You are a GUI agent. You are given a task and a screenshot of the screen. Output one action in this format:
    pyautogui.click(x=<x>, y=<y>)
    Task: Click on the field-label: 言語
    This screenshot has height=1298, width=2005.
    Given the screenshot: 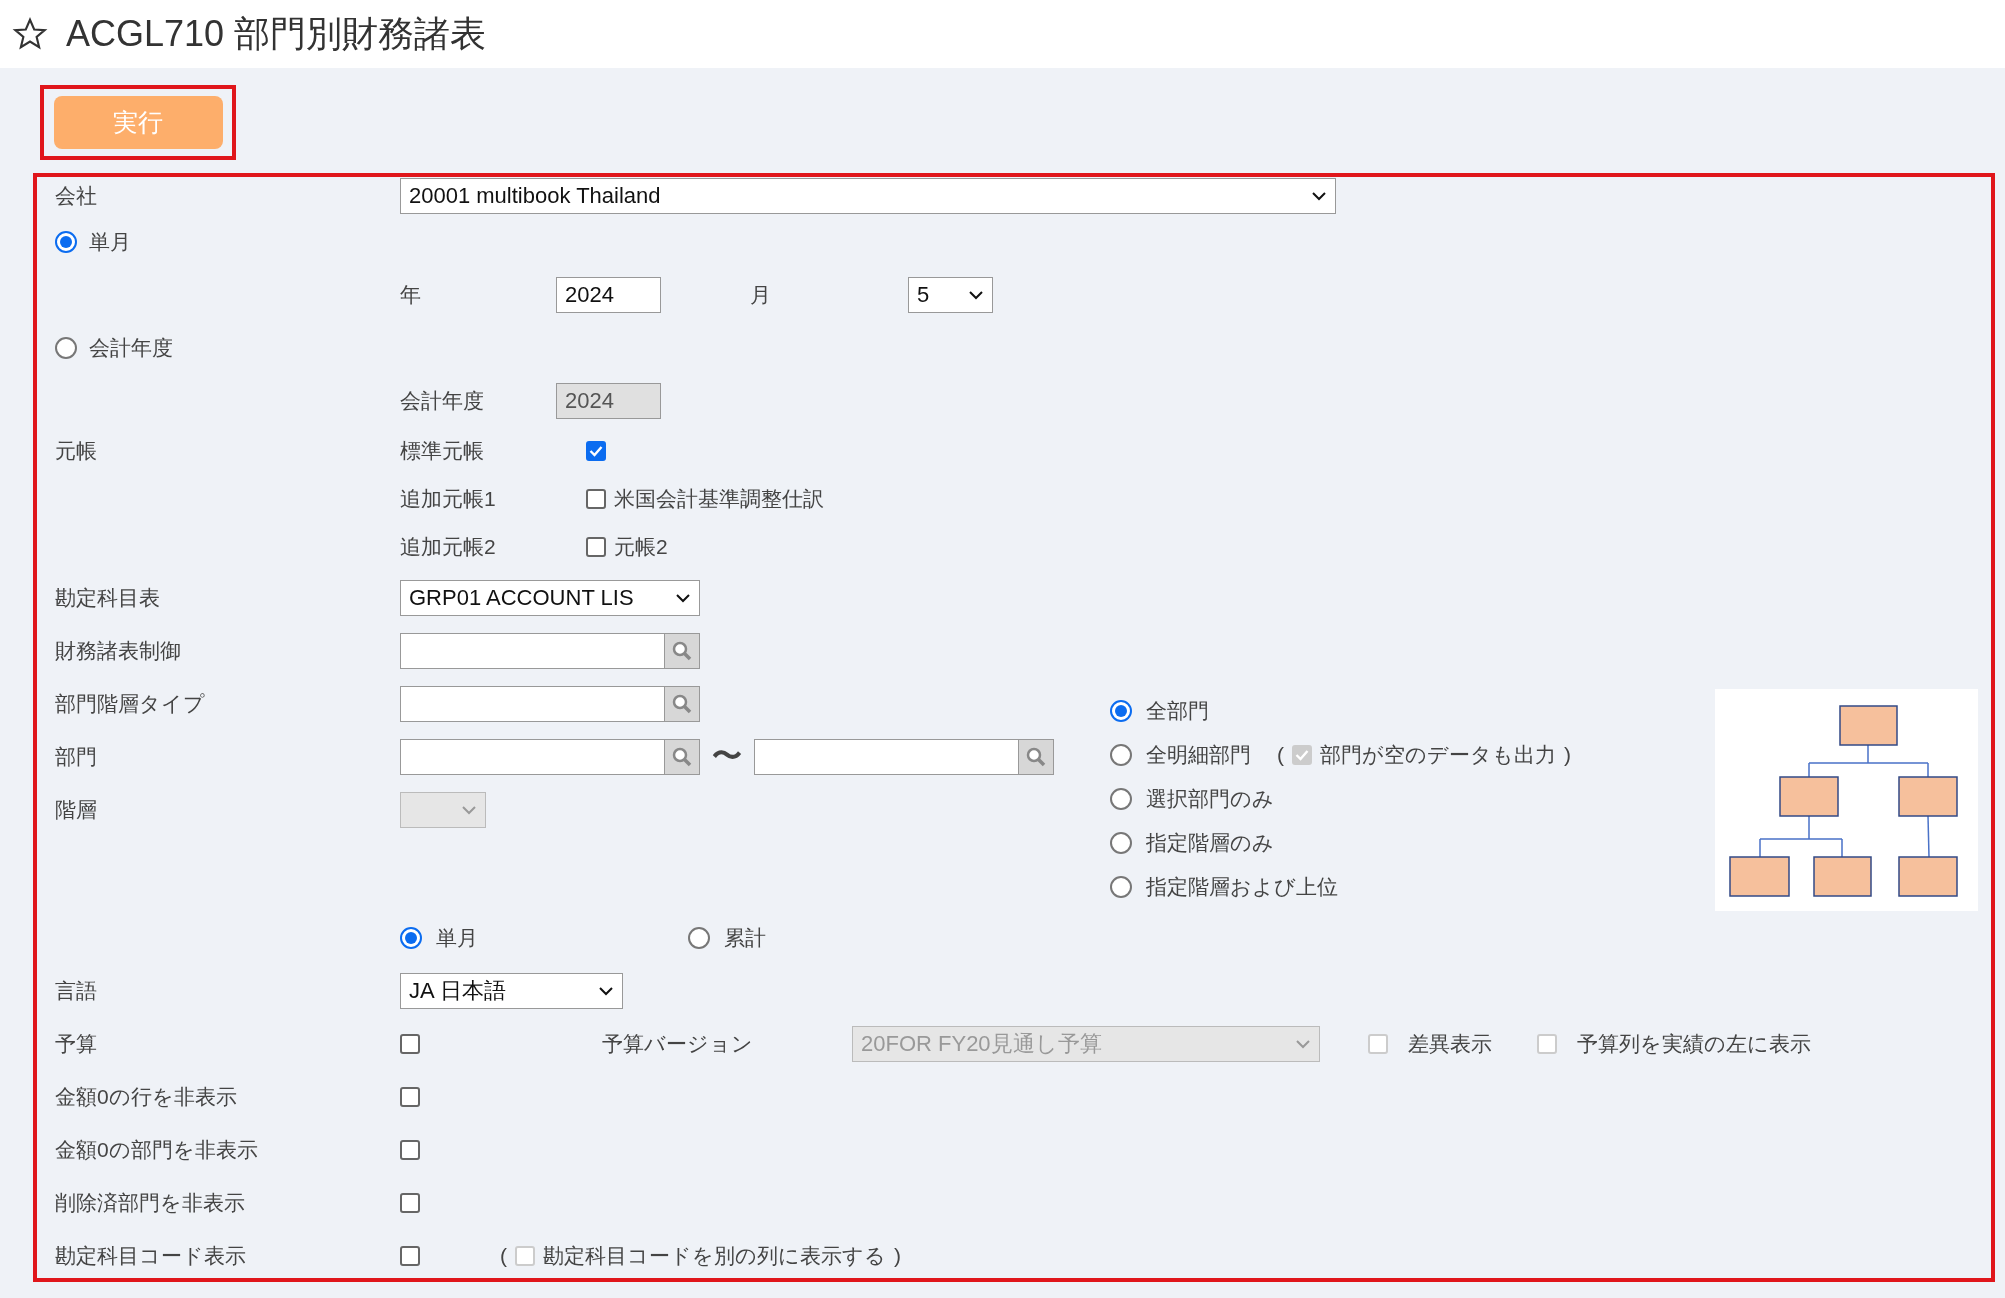 What is the action you would take?
    pyautogui.click(x=76, y=990)
    